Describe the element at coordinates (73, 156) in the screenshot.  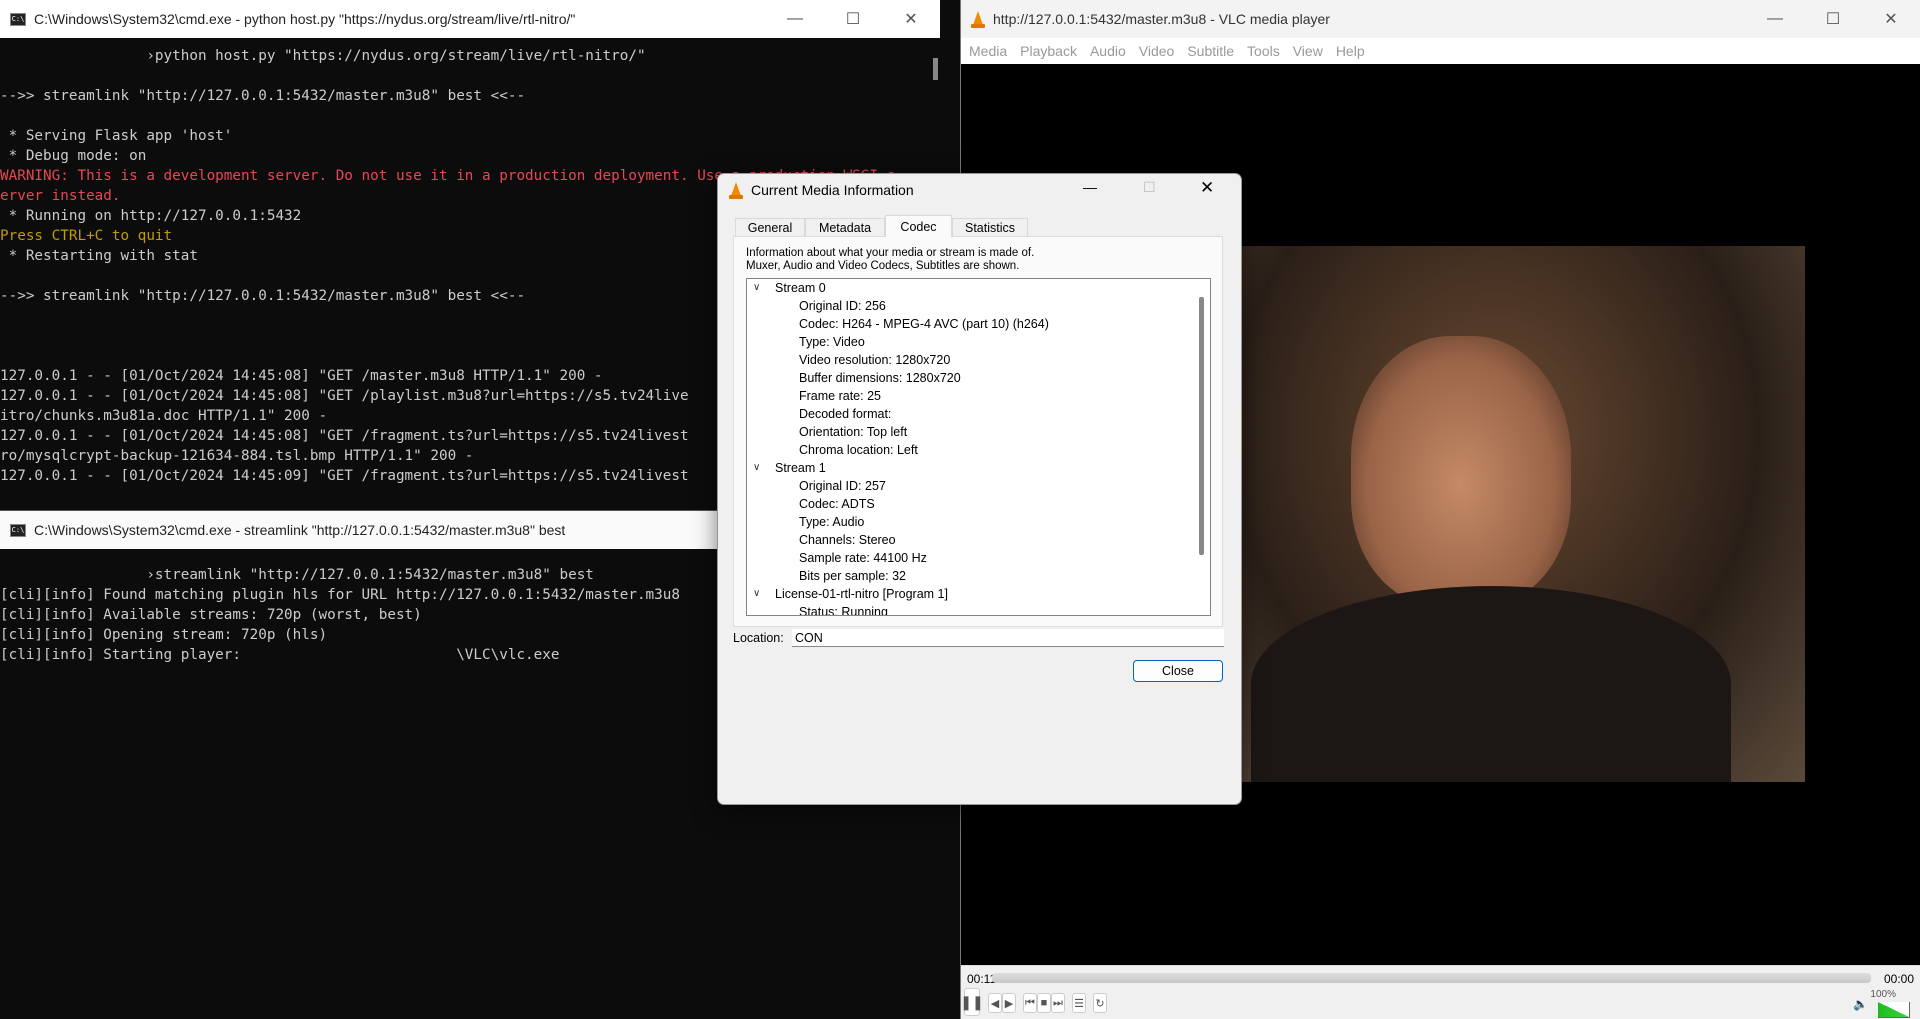
I see `terminal-line: * Debug mode: on` at that location.